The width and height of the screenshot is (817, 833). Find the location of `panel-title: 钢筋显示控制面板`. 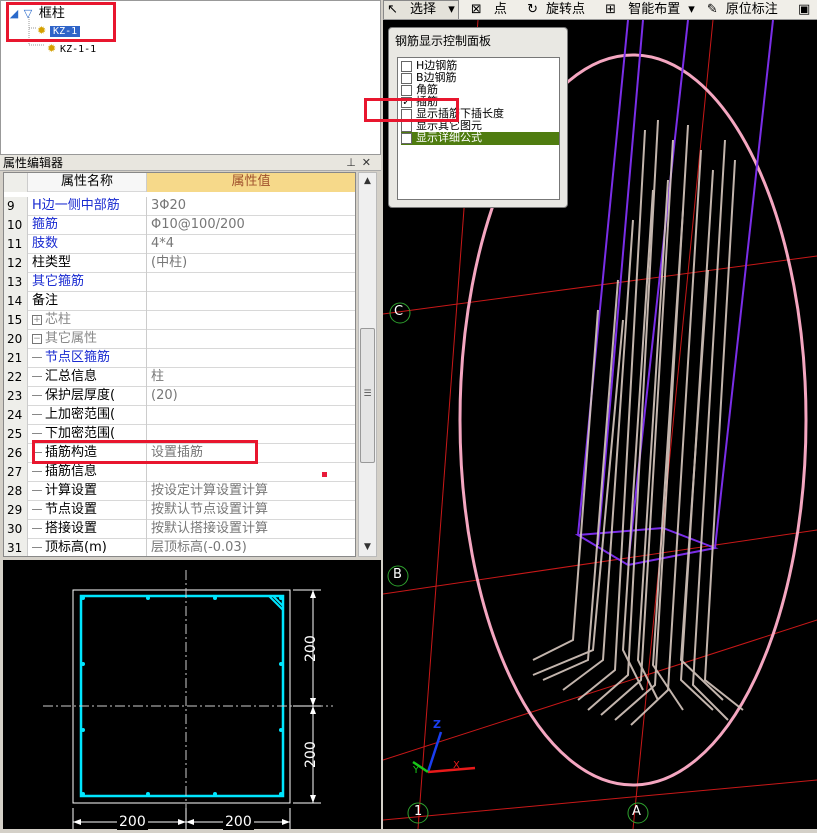

panel-title: 钢筋显示控制面板 is located at coordinates (443, 41).